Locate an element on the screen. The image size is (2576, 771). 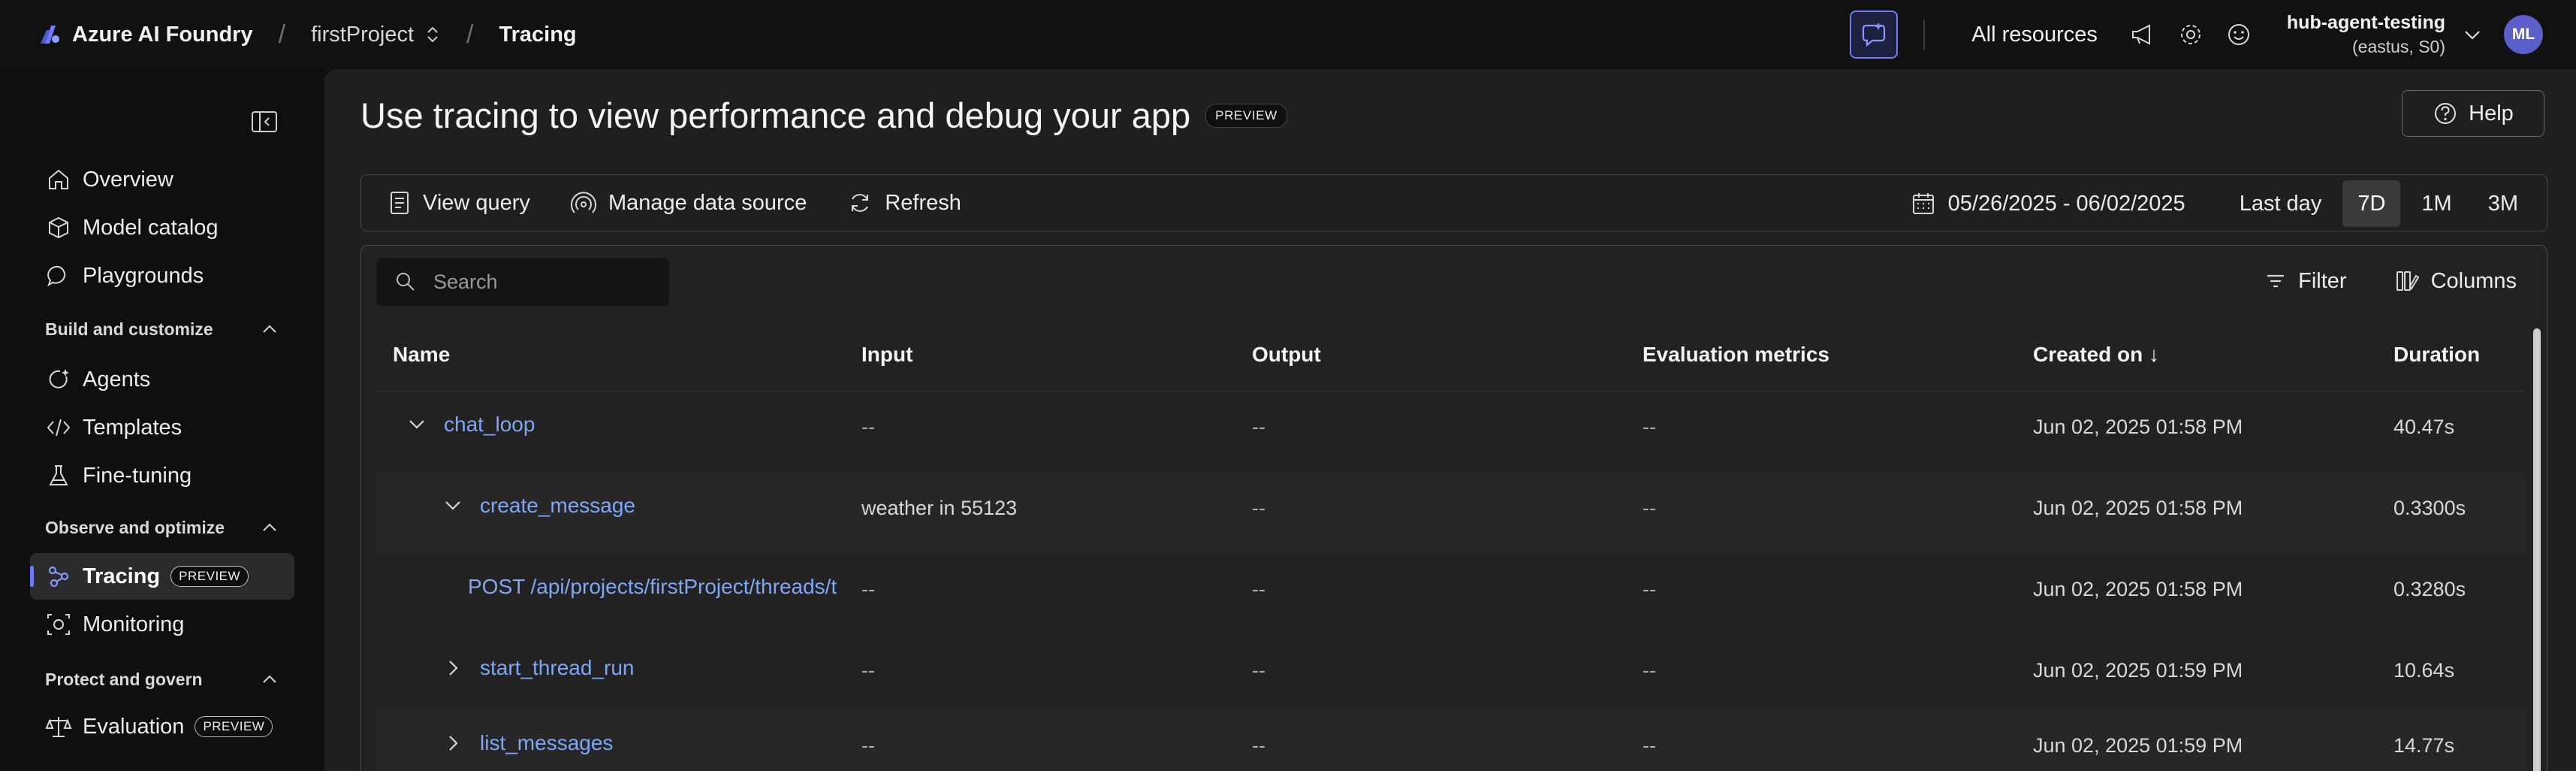
duration-cell: 0.3280s is located at coordinates (2430, 589).